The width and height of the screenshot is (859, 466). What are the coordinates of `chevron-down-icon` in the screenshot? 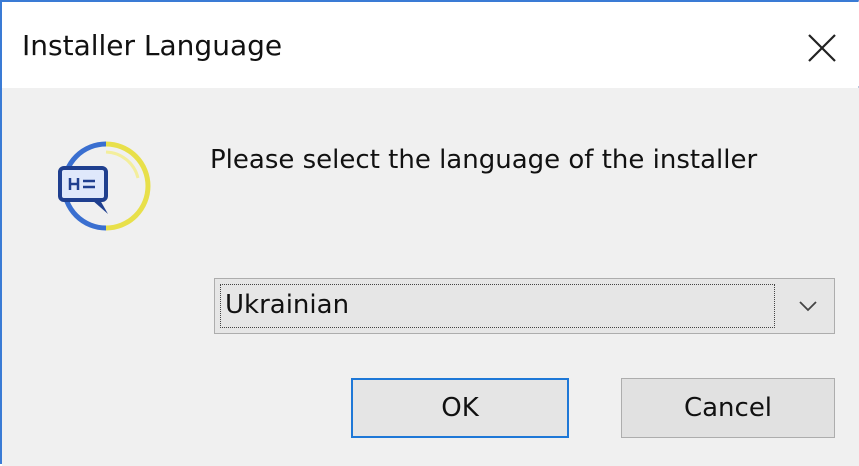 It's located at (808, 306).